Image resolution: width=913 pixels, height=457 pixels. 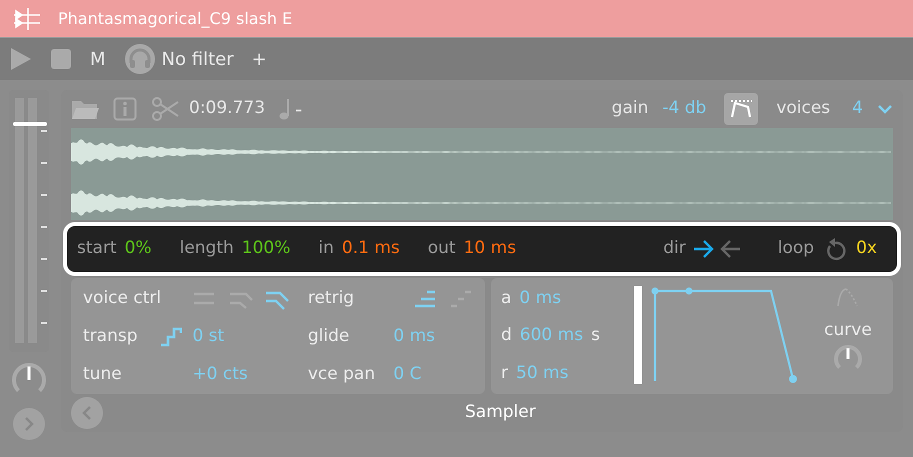 I want to click on logo-icon, so click(x=27, y=19).